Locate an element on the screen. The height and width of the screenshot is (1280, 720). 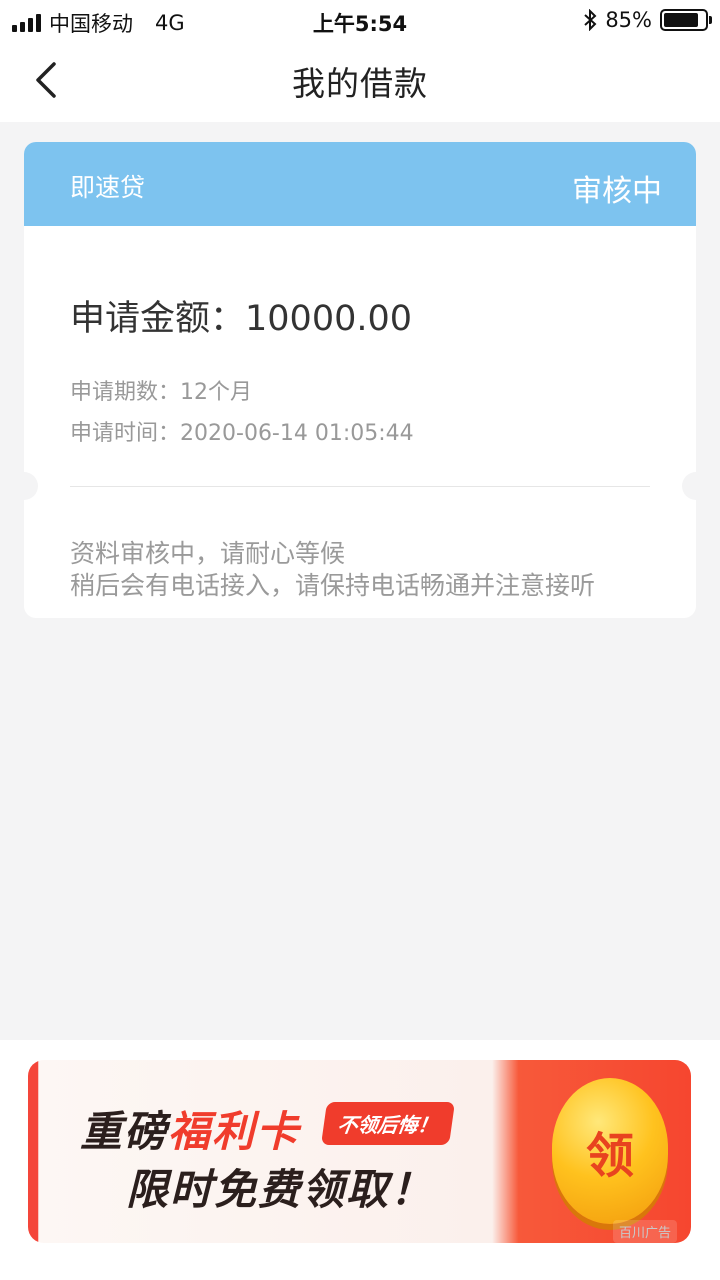
term-row: 申请期数：12个月 is located at coordinates (161, 390).